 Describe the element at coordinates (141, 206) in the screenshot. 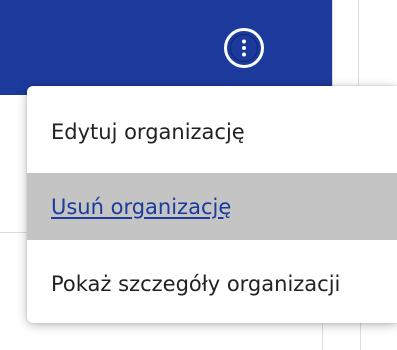

I see `menu-item-label: Usuń organizację` at that location.